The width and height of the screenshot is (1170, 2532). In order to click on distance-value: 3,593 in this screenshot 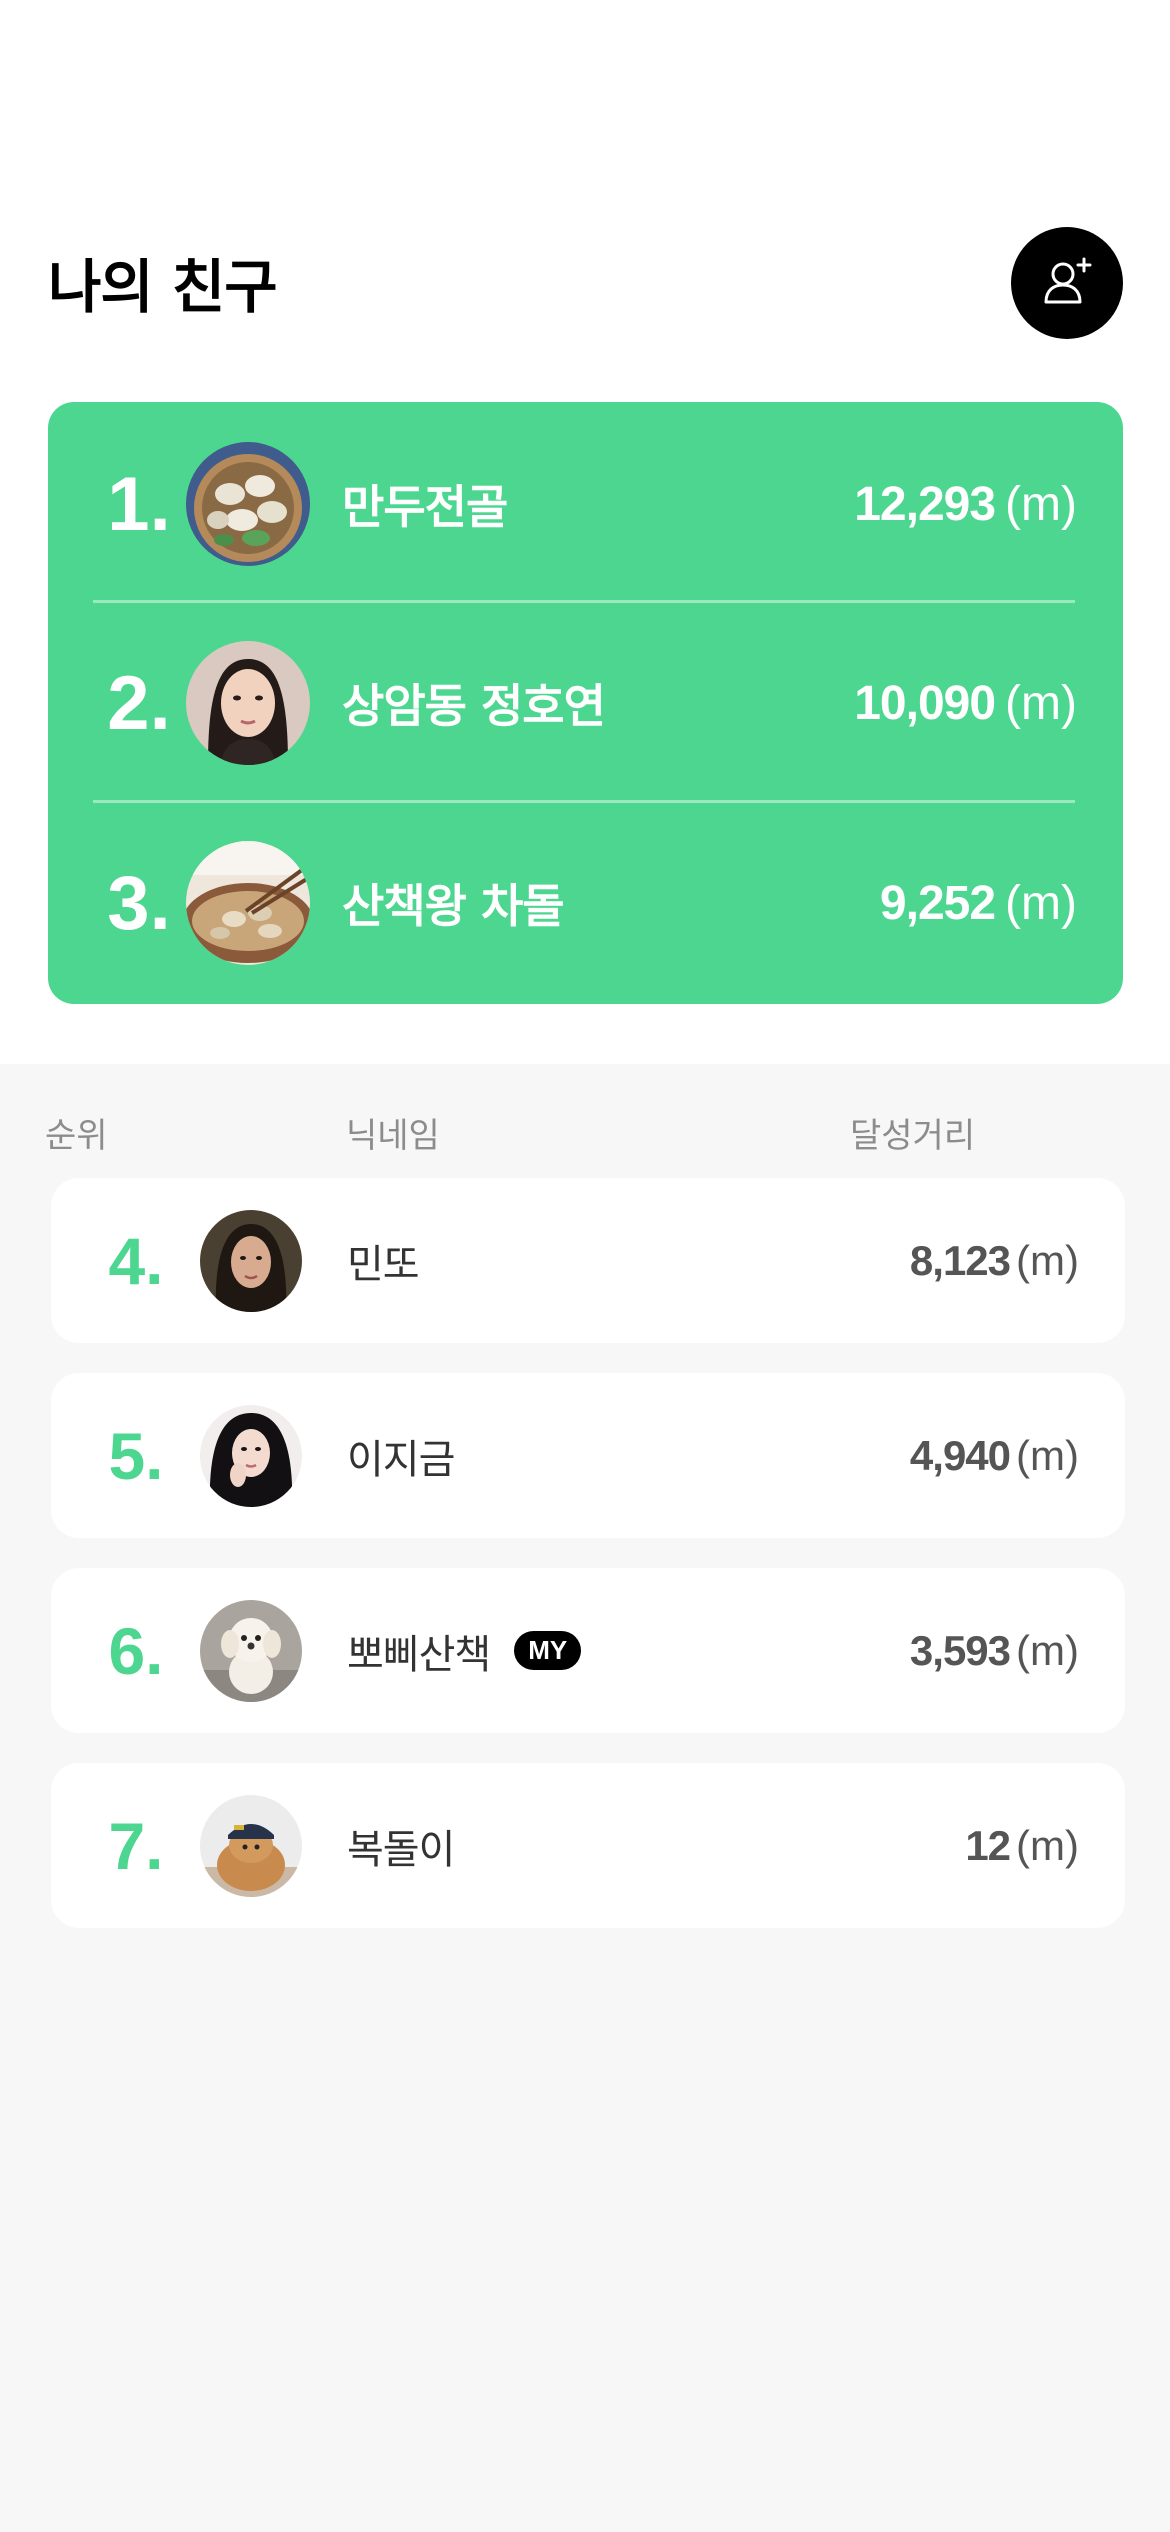, I will do `click(960, 1650)`.